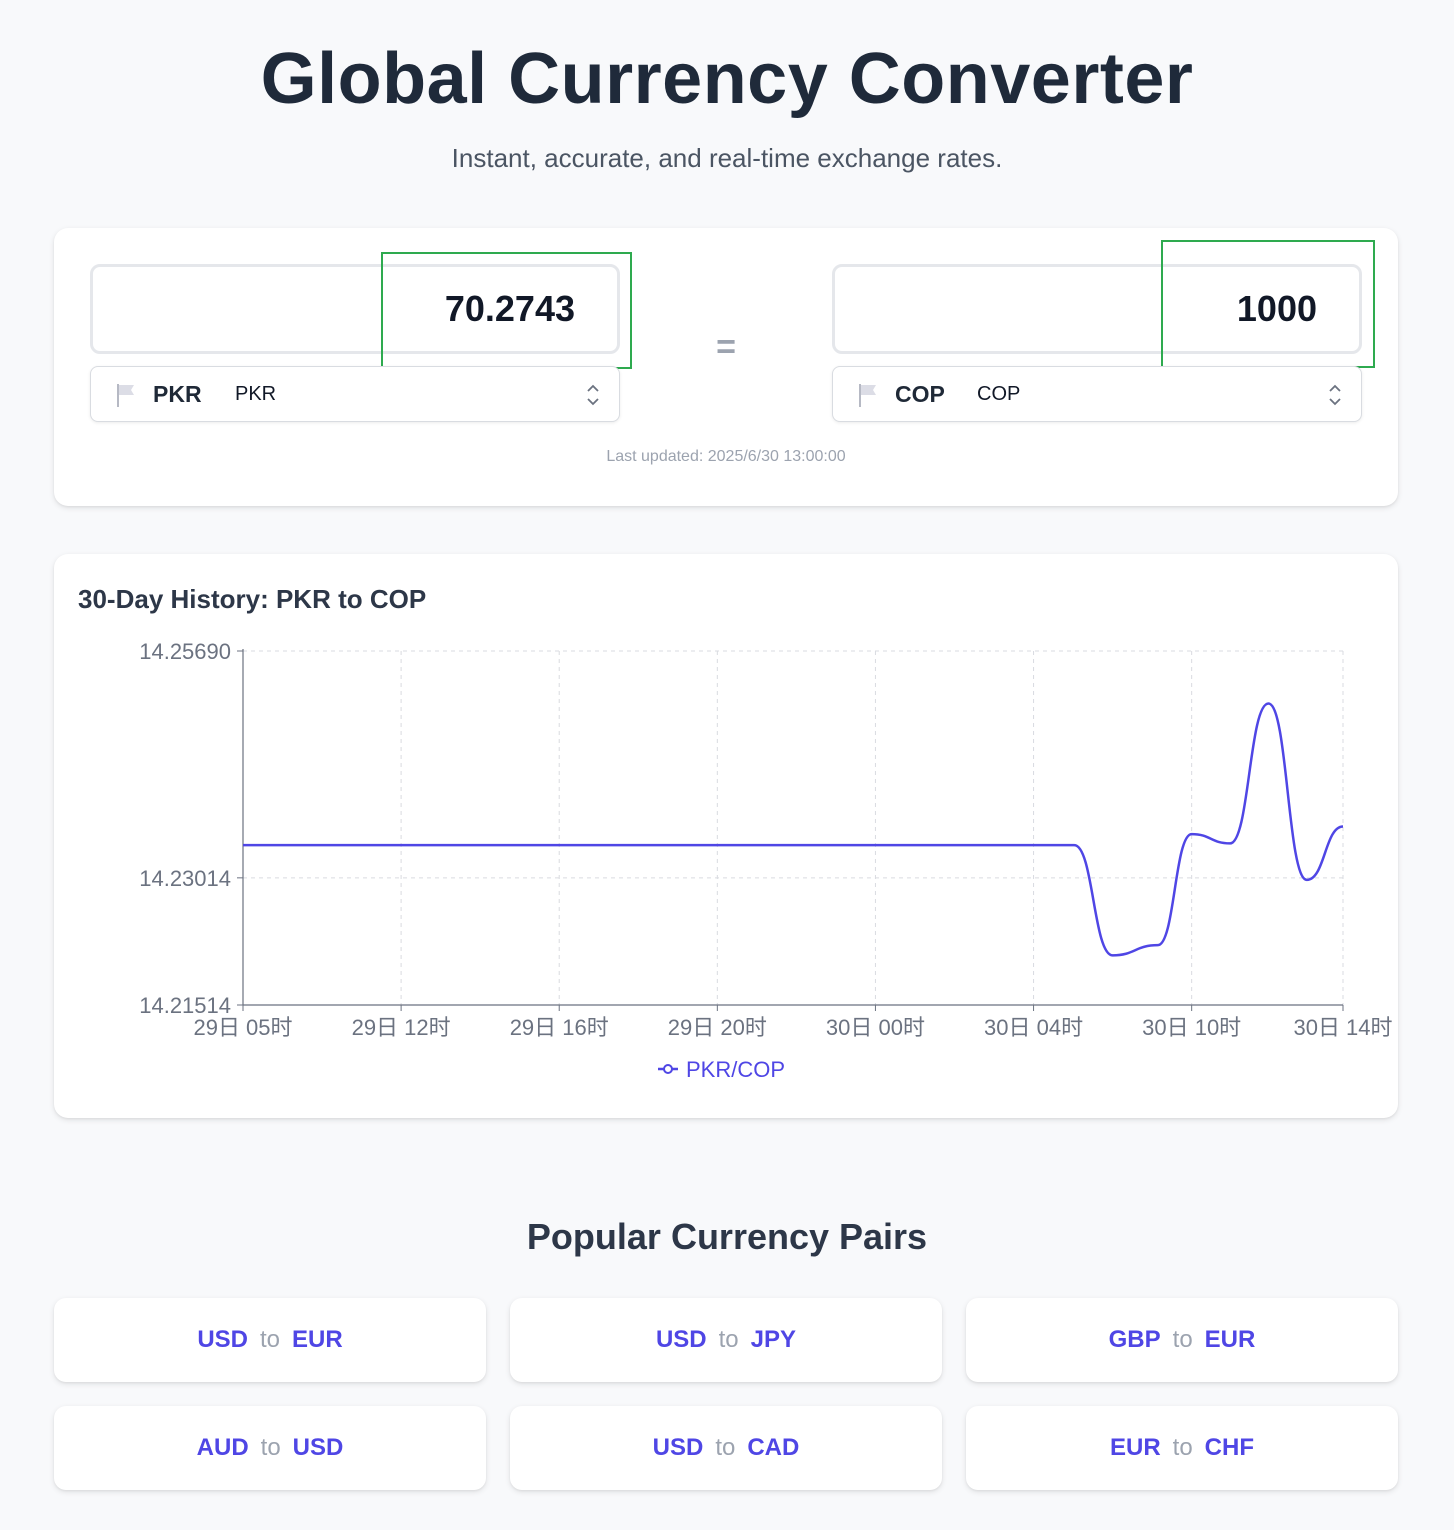 The width and height of the screenshot is (1454, 1530). Describe the element at coordinates (668, 1069) in the screenshot. I see `legend-marker-icon` at that location.